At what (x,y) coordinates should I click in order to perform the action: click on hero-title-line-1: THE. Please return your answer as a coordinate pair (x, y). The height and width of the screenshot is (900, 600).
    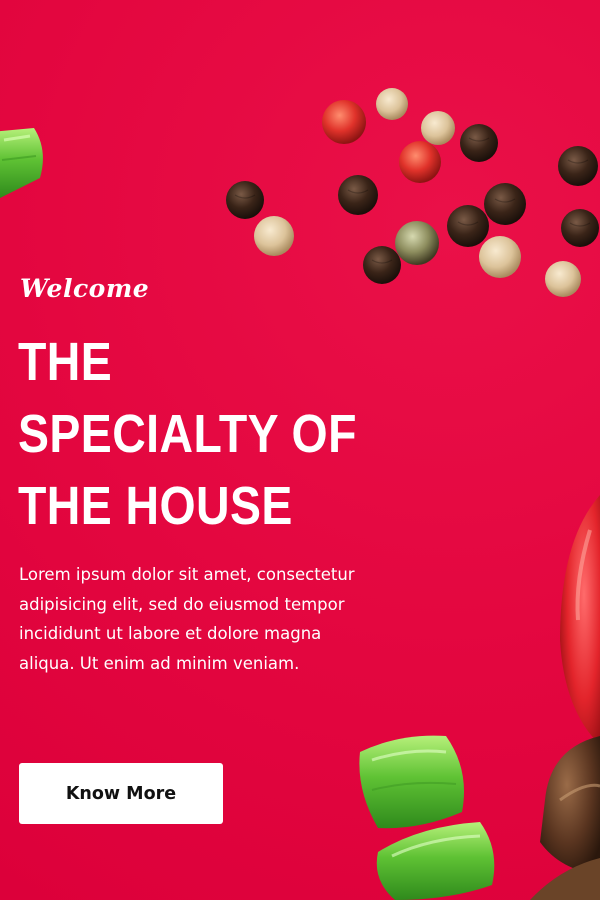
    Looking at the image, I should click on (65, 362).